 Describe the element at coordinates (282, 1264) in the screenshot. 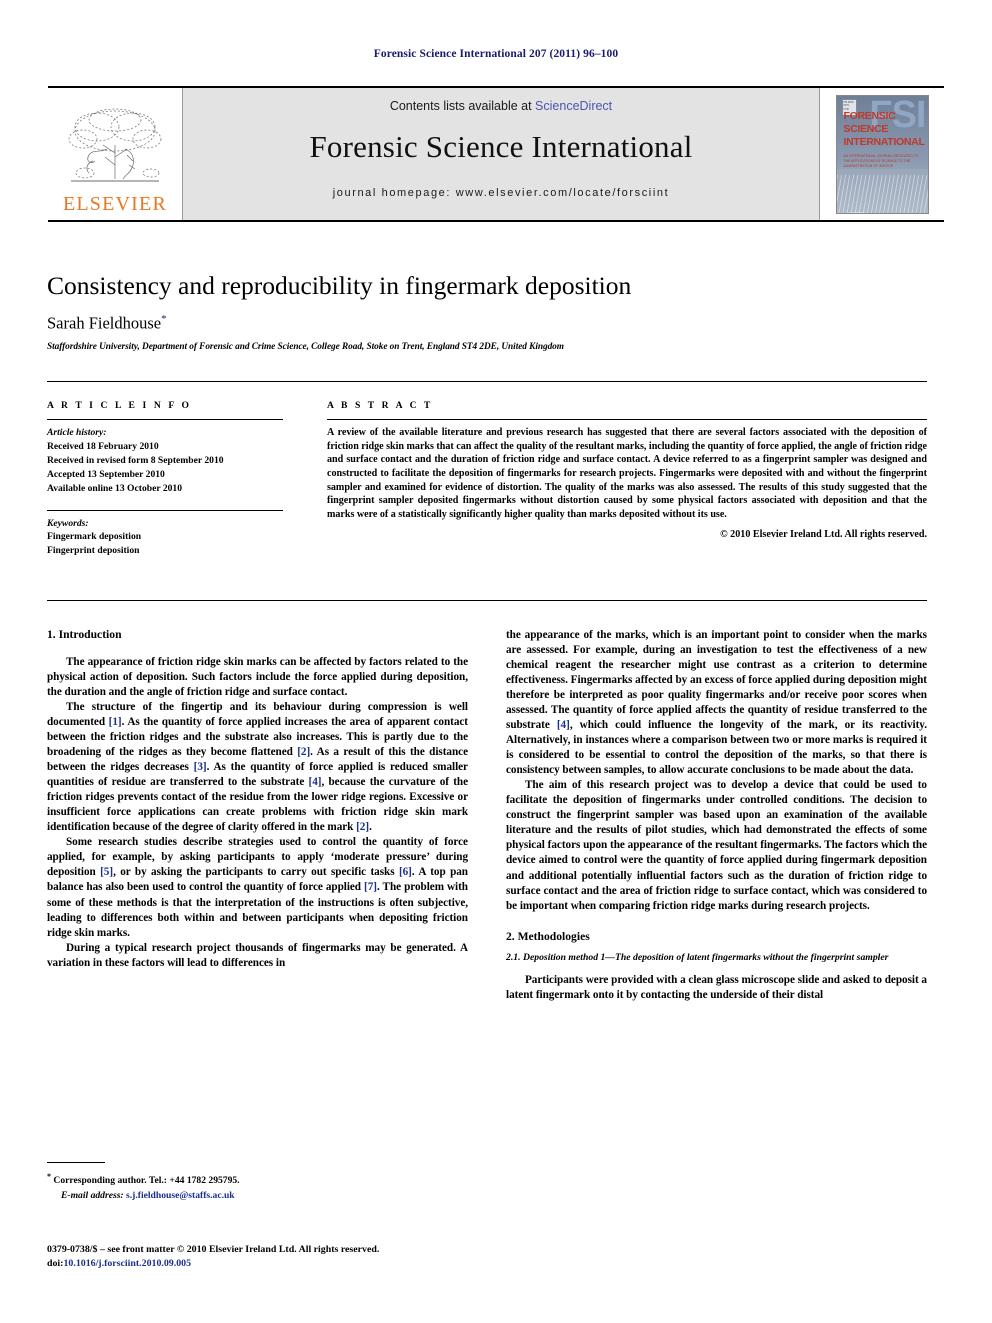

I see `doi-line: doi:10.1016/j.forsciint.2010.09.005` at that location.